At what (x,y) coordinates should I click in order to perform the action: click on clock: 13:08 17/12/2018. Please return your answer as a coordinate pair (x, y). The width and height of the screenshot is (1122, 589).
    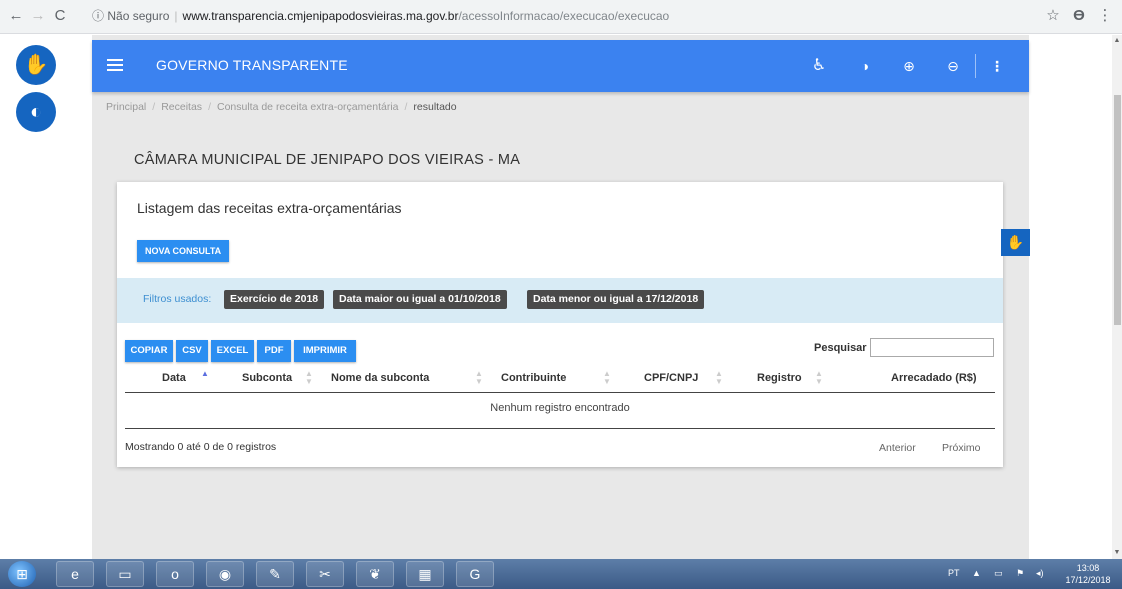
    Looking at the image, I should click on (1088, 574).